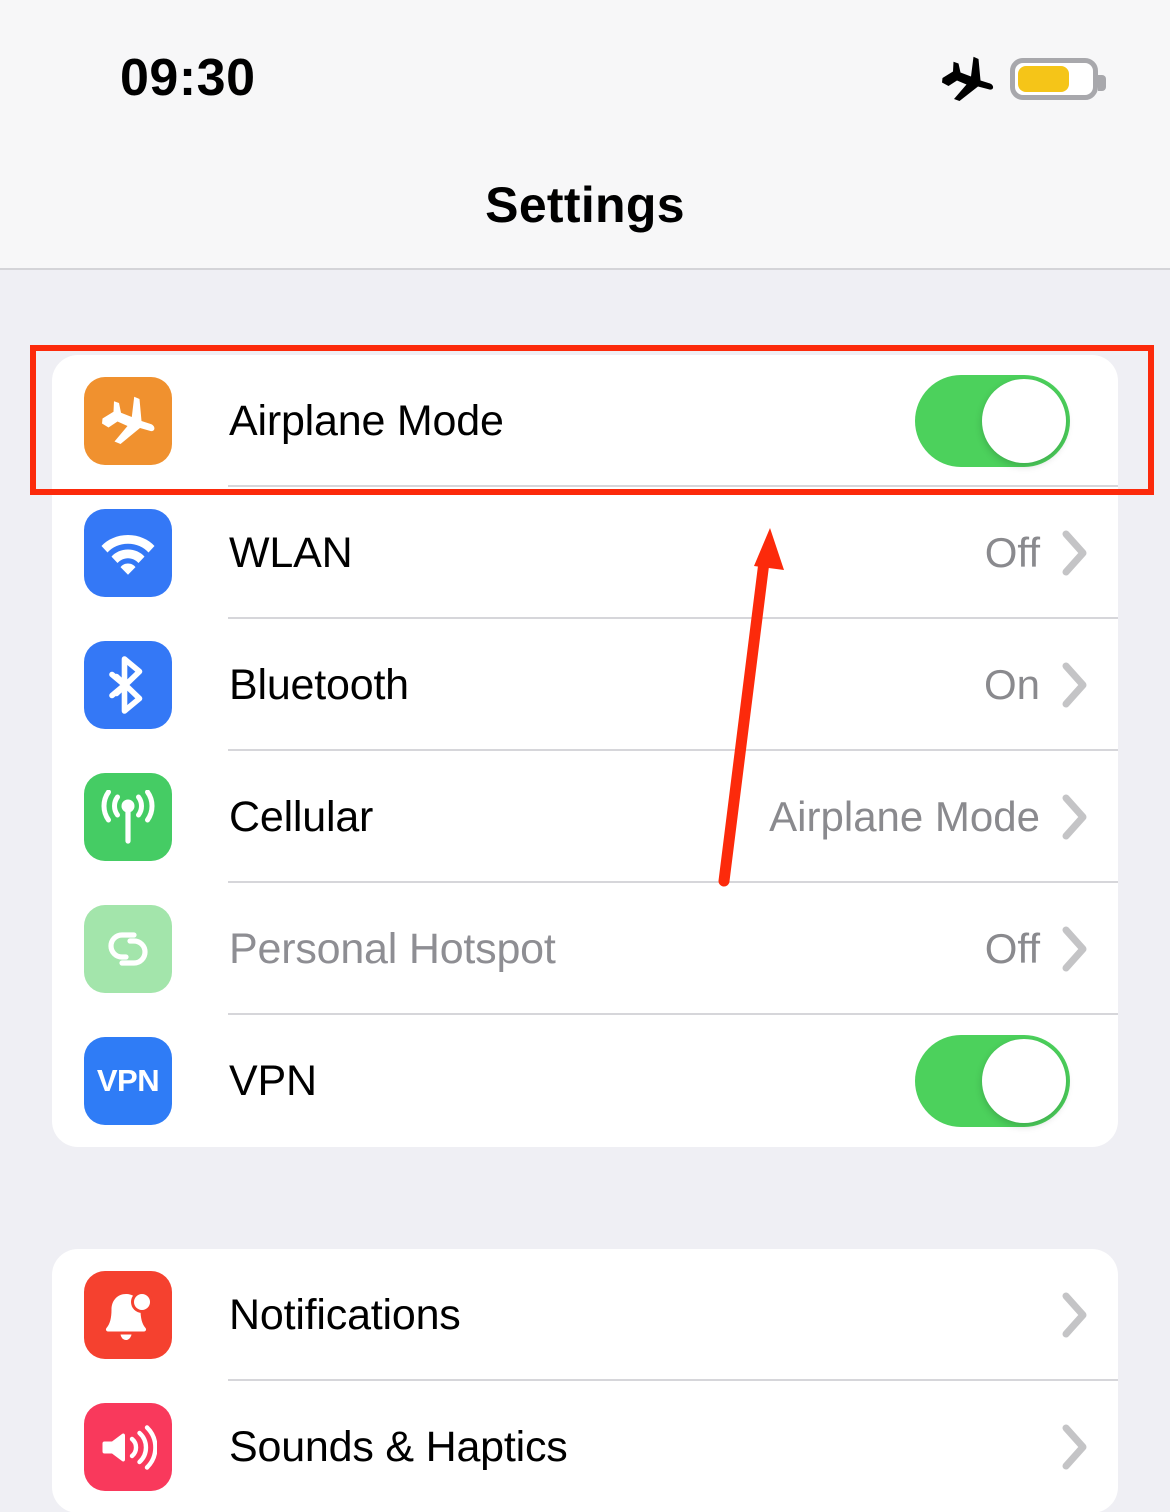 The height and width of the screenshot is (1512, 1170). I want to click on settings-row-sounds-haptics: Sounds & Haptics, so click(585, 1446).